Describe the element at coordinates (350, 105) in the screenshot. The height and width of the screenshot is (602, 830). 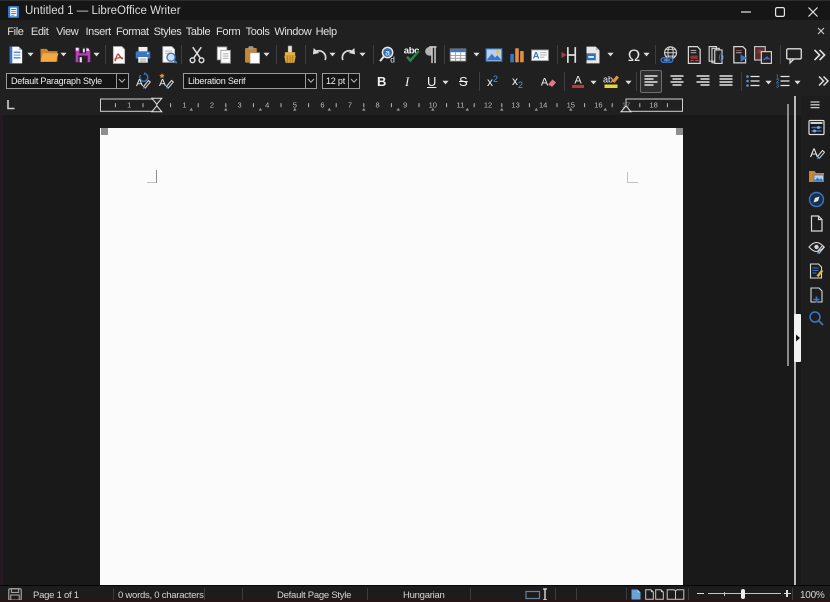
I see `svg-text: 7` at that location.